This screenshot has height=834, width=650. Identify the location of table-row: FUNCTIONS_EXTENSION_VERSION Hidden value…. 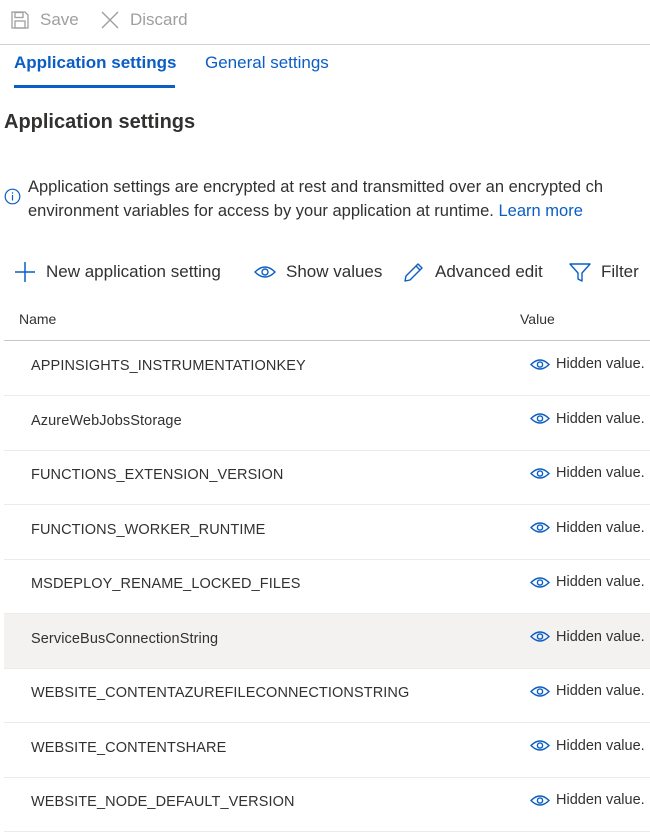
(327, 477).